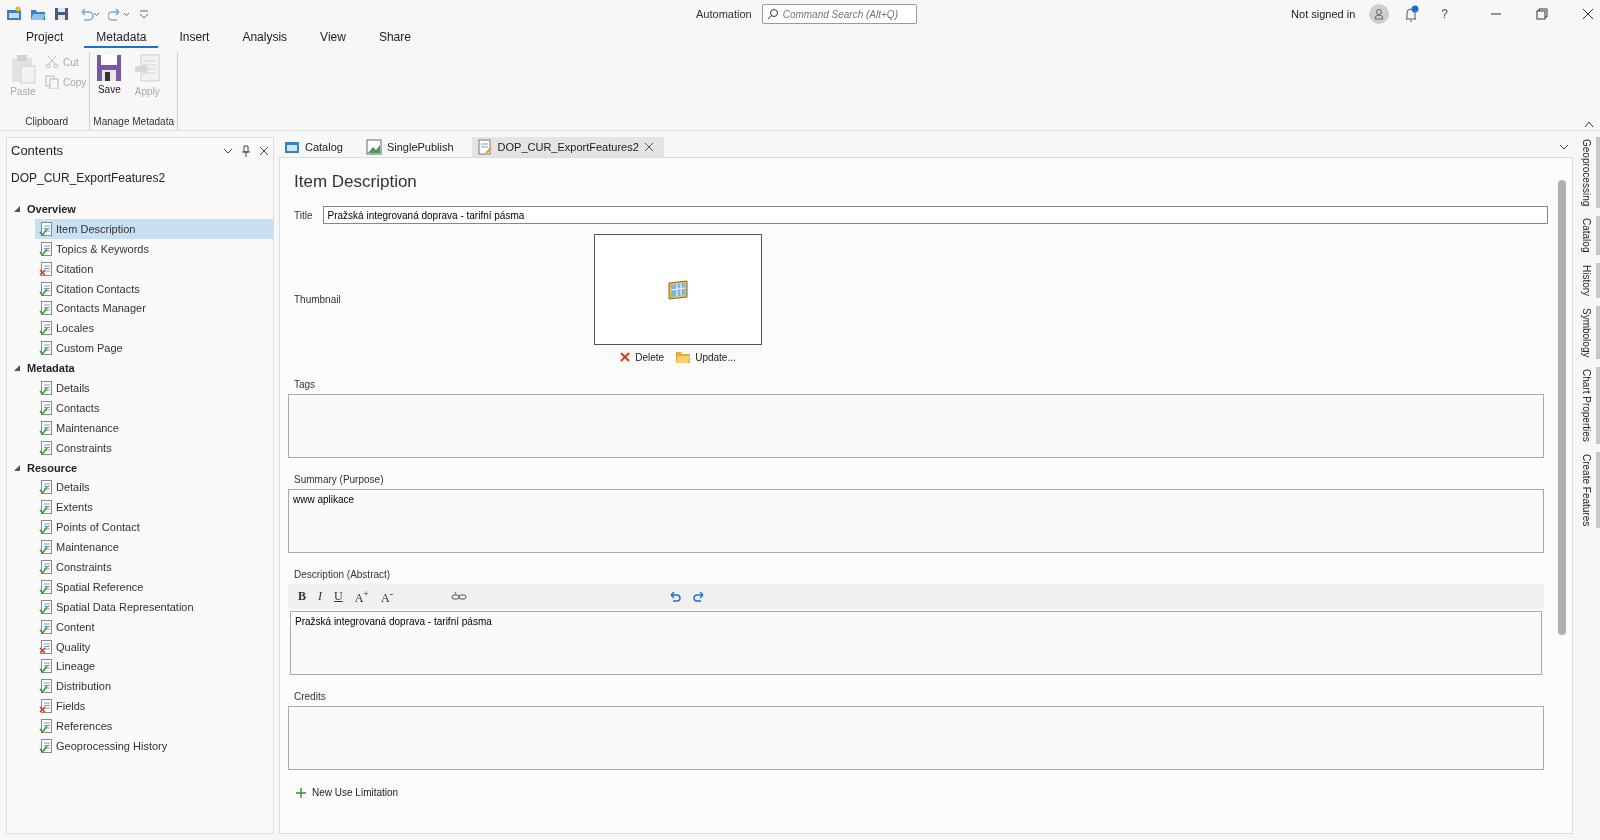 This screenshot has width=1600, height=840. I want to click on ribbon-tab: Insert, so click(194, 39).